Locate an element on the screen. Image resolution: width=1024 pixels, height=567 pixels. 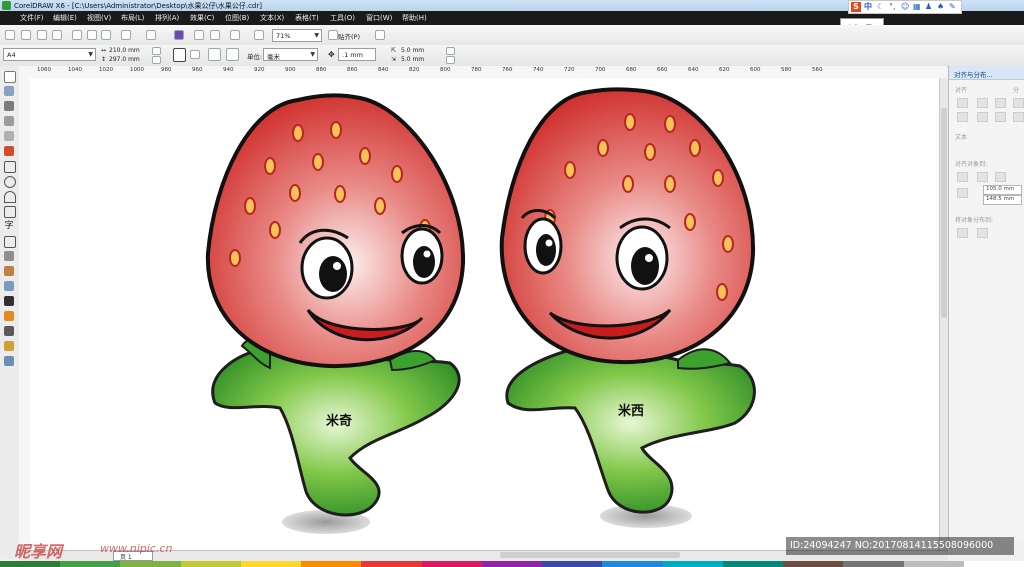
punctuation-icon: °, is located at coordinates (892, 6).